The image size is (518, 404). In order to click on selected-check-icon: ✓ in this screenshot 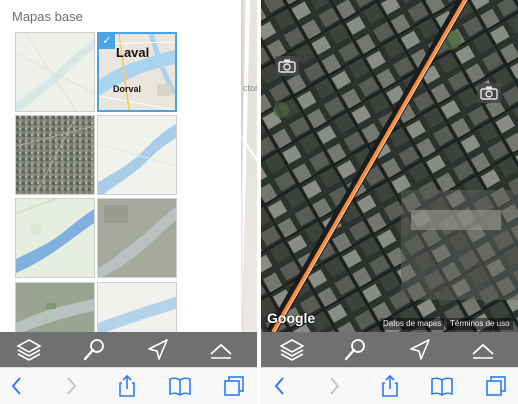, I will do `click(107, 41)`.